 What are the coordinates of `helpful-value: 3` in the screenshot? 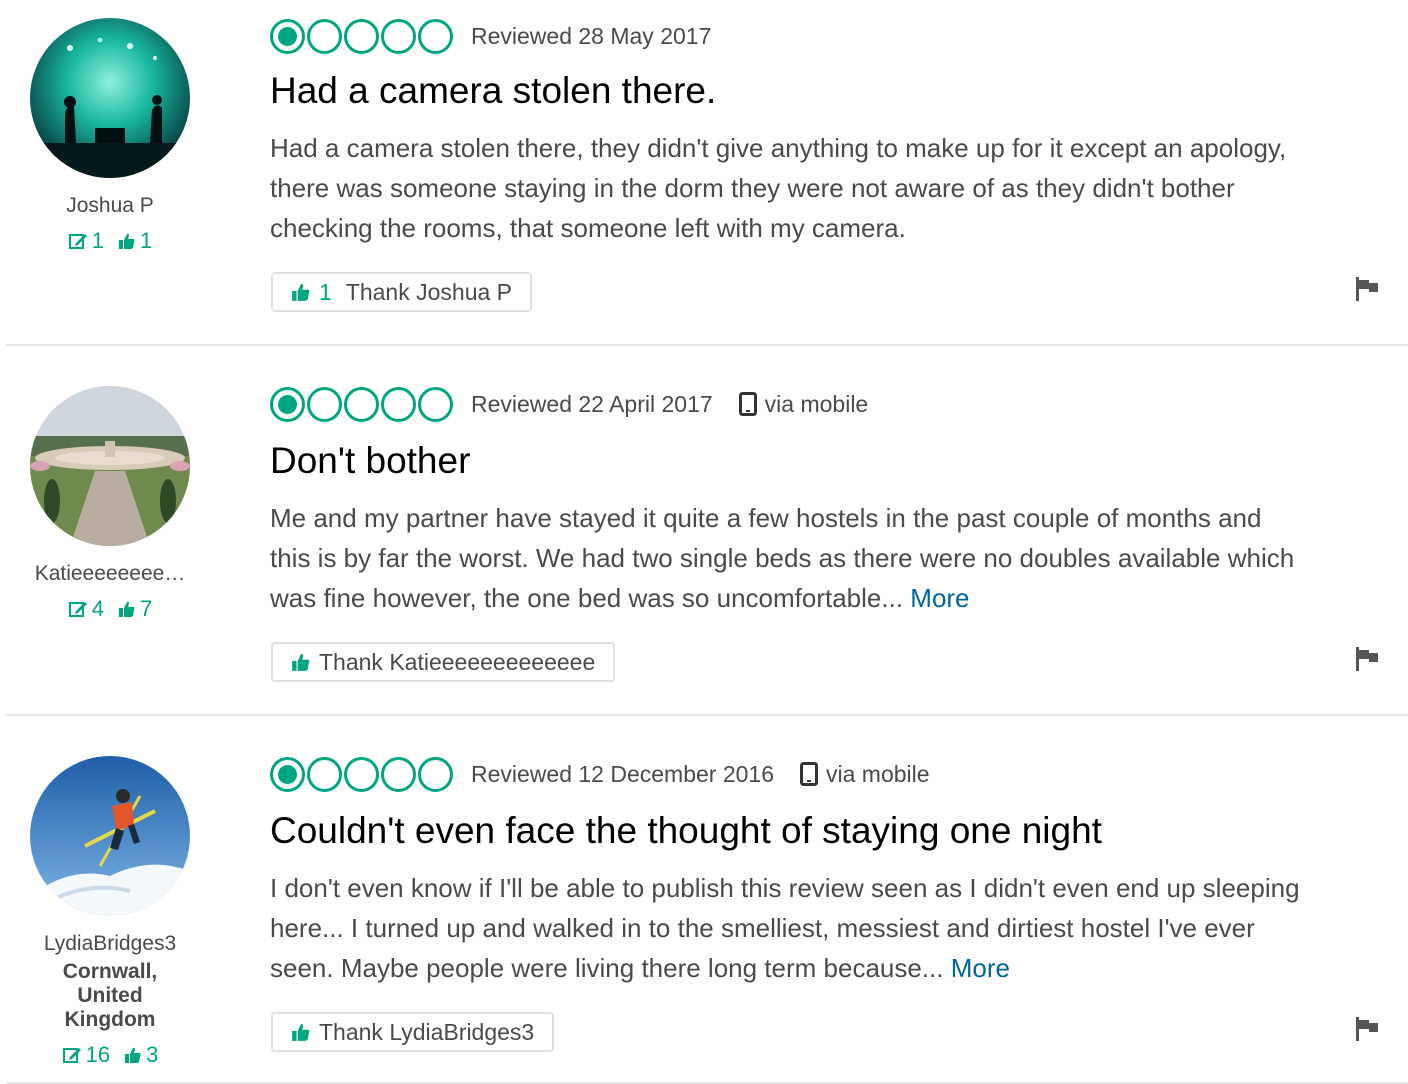 It's located at (152, 1054).